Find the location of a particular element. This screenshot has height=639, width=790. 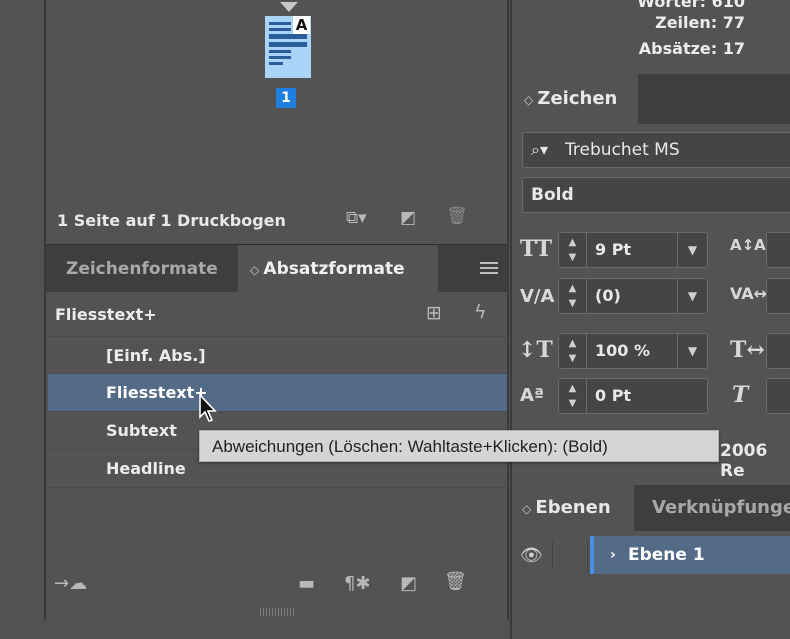

tab-verknuepfungen: Verknüpfunge is located at coordinates (721, 508).